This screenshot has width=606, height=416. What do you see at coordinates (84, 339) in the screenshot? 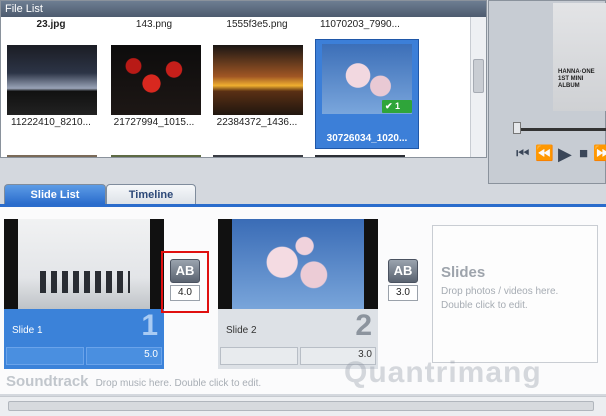
I see `slide-footer: Slide 1 1 5.0` at bounding box center [84, 339].